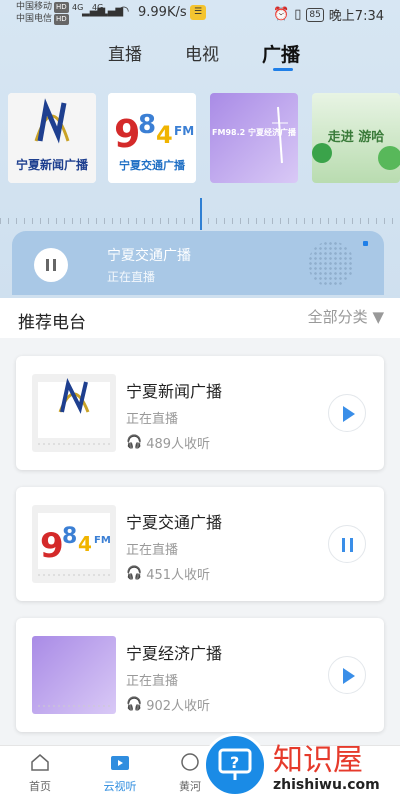 This screenshot has width=400, height=800. I want to click on nav-label: 云视听, so click(120, 786).